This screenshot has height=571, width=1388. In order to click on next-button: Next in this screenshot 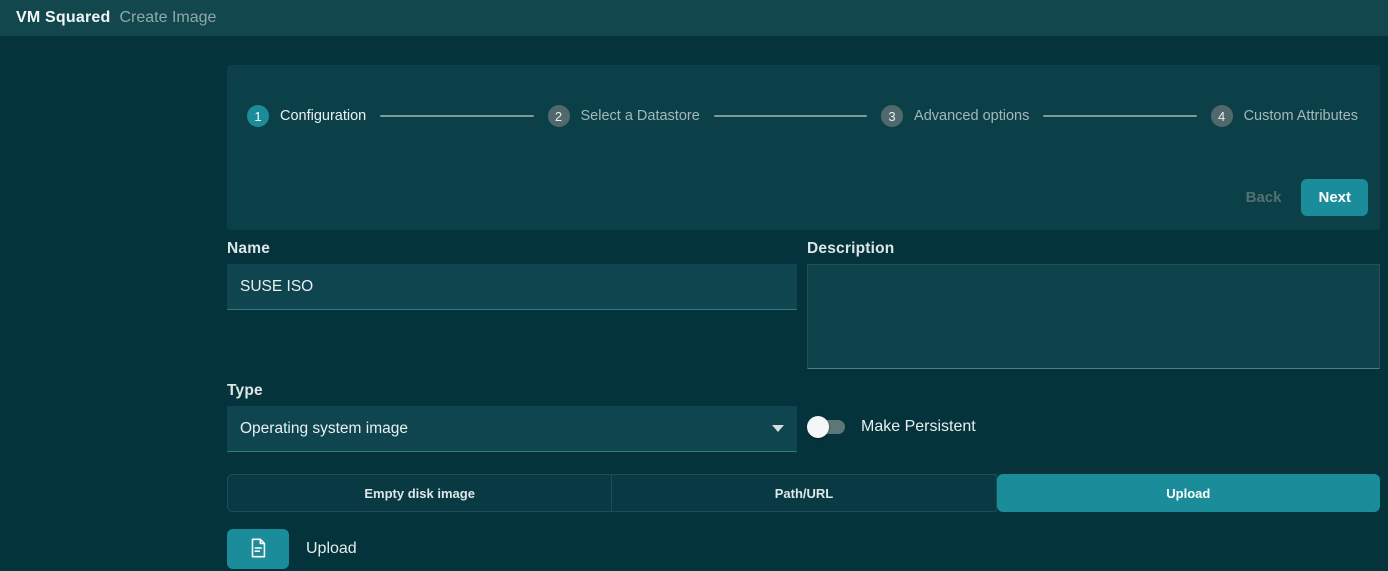, I will do `click(1334, 197)`.